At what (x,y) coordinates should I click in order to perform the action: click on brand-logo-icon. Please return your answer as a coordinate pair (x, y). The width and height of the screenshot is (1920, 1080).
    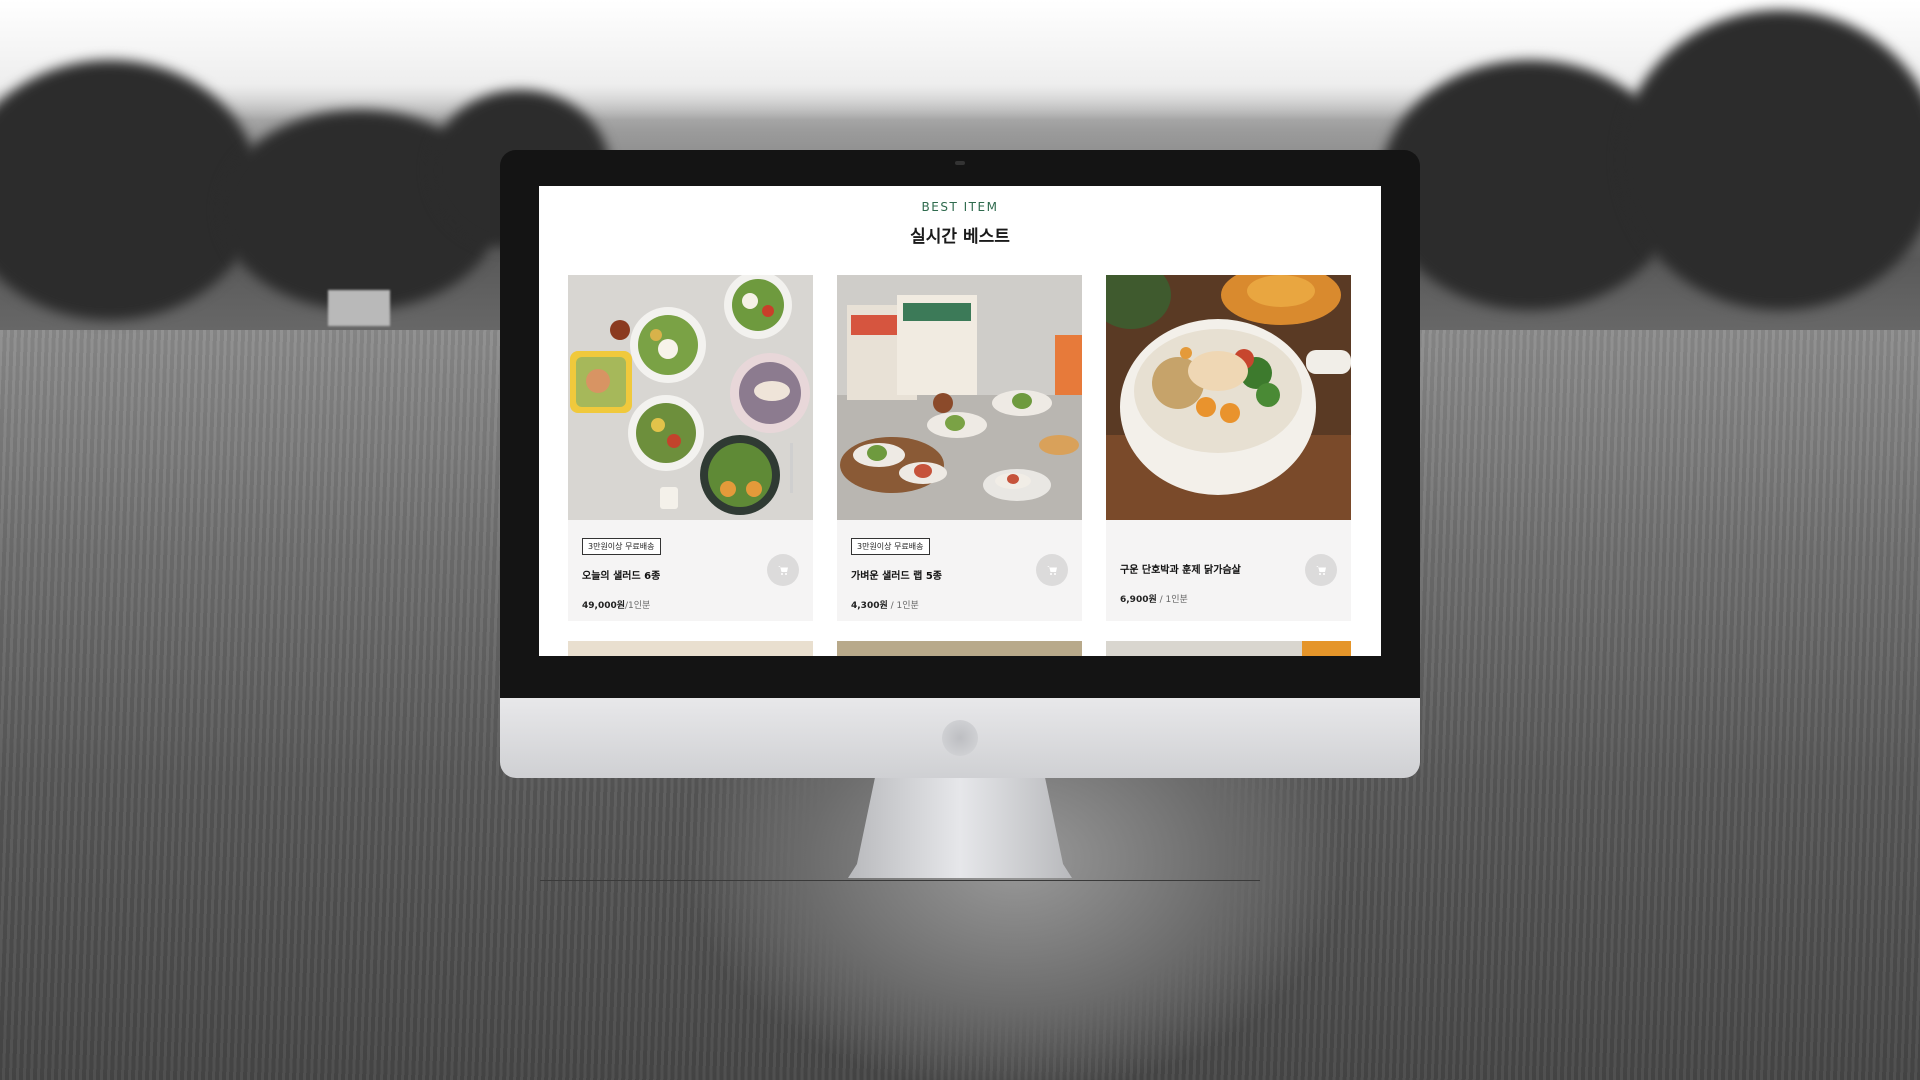
    Looking at the image, I should click on (960, 738).